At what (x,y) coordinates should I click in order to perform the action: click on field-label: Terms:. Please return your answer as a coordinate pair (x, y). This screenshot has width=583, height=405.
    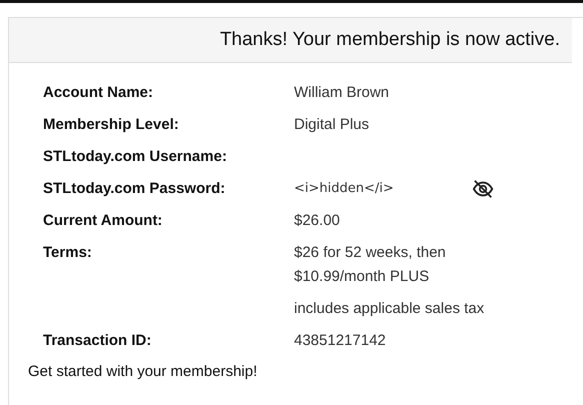
    Looking at the image, I should click on (68, 253).